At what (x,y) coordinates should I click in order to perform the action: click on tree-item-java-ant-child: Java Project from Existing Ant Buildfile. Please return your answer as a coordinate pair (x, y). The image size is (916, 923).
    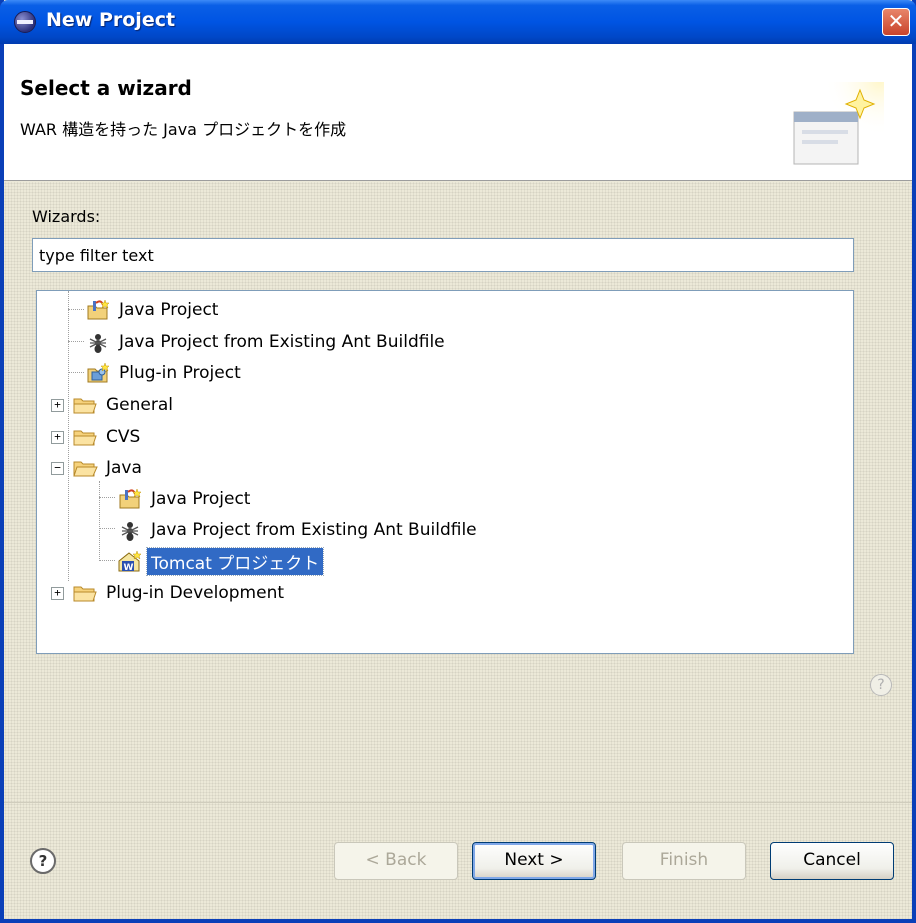
    Looking at the image, I should click on (299, 530).